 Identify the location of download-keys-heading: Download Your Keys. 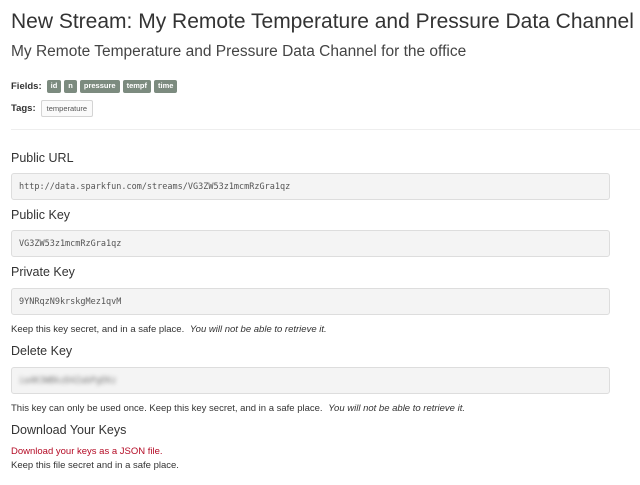
(69, 430).